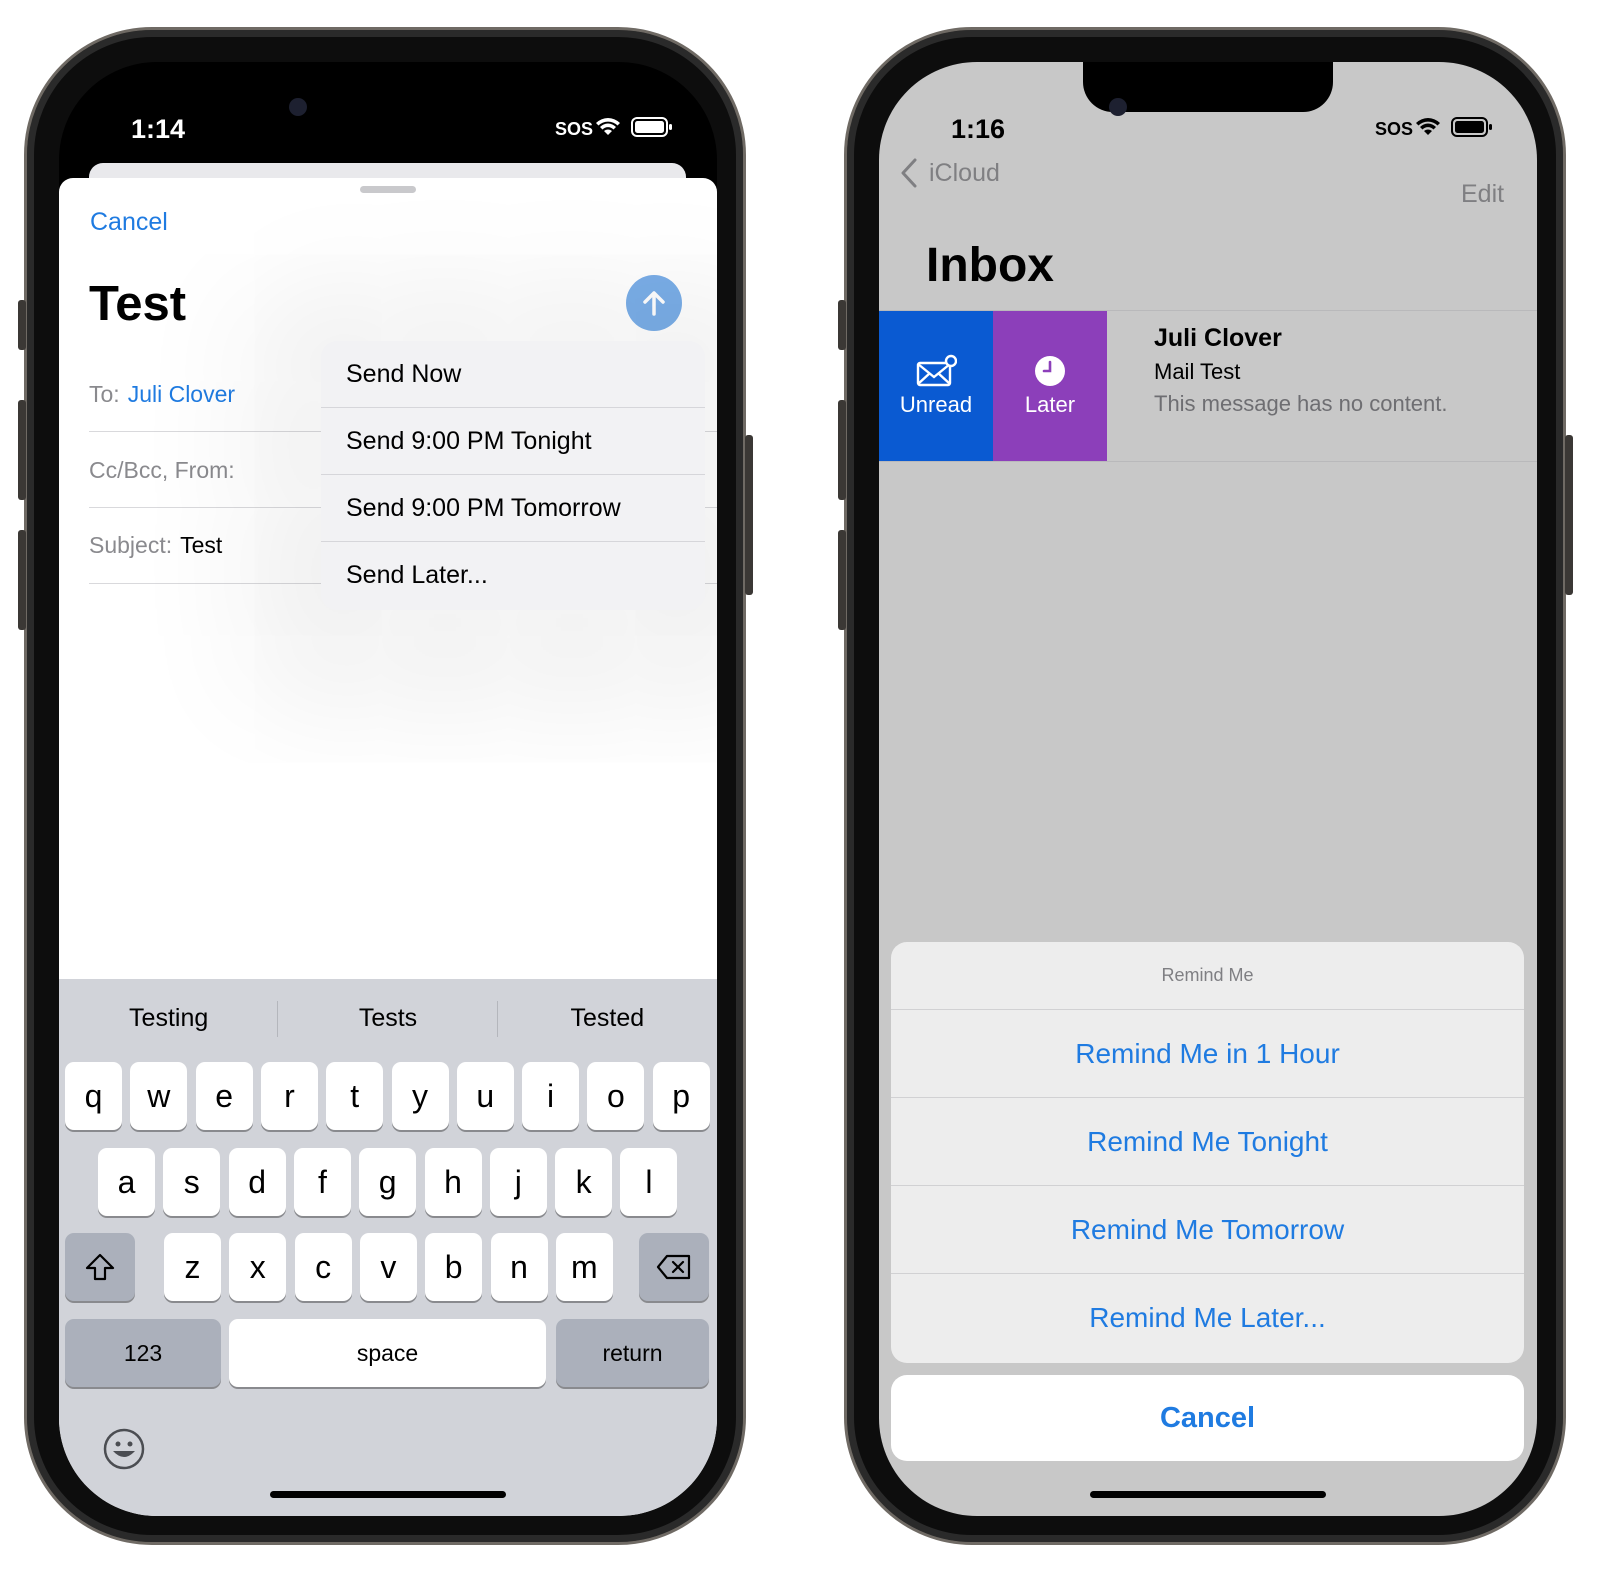 The height and width of the screenshot is (1569, 1600). Describe the element at coordinates (355, 1096) in the screenshot. I see `key-t: t` at that location.